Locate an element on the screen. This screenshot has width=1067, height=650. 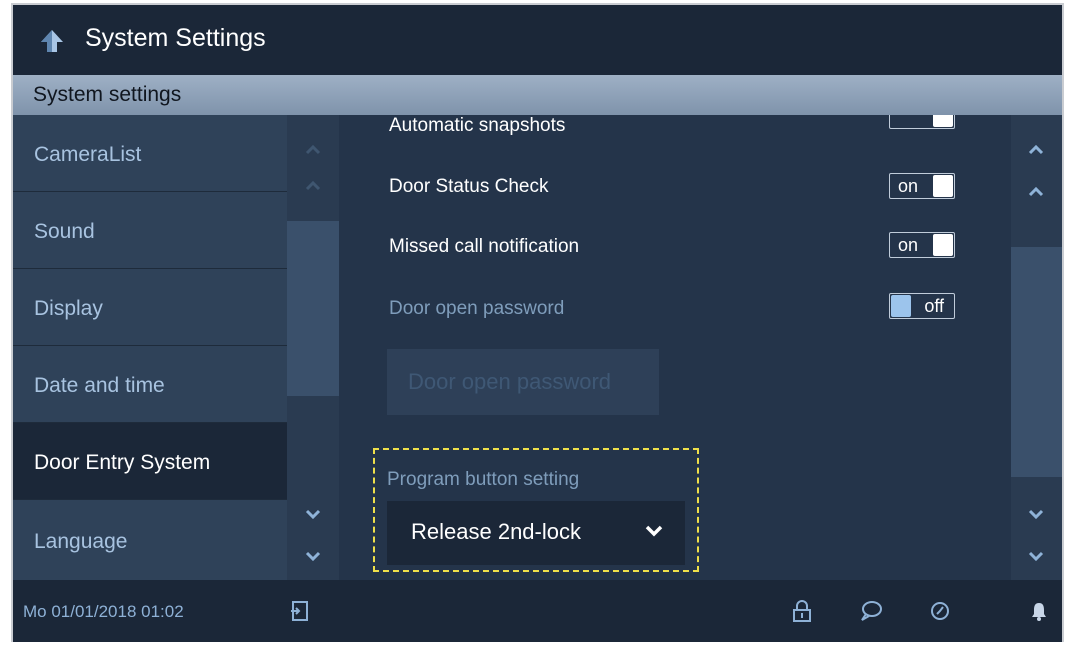
missed-call-notification-toggle: on is located at coordinates (922, 245).